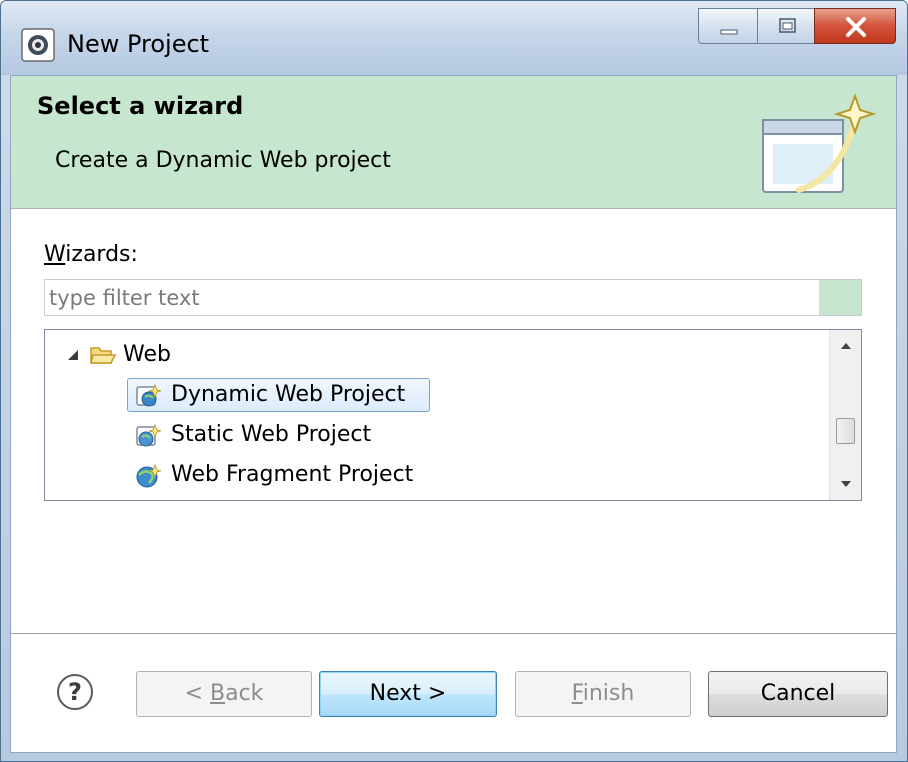 This screenshot has width=908, height=762. I want to click on static-web-project-icon, so click(148, 435).